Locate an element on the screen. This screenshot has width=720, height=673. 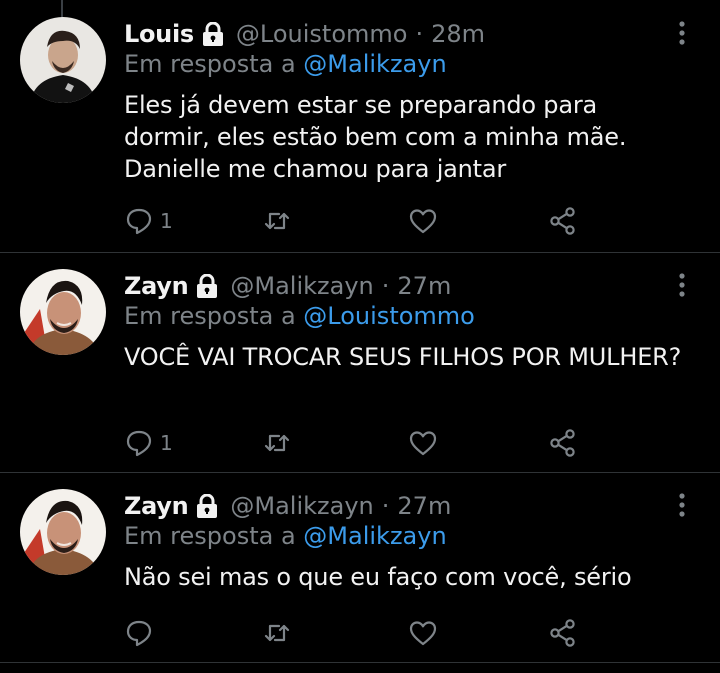
reply-mention-link: @Louistommo is located at coordinates (389, 316).